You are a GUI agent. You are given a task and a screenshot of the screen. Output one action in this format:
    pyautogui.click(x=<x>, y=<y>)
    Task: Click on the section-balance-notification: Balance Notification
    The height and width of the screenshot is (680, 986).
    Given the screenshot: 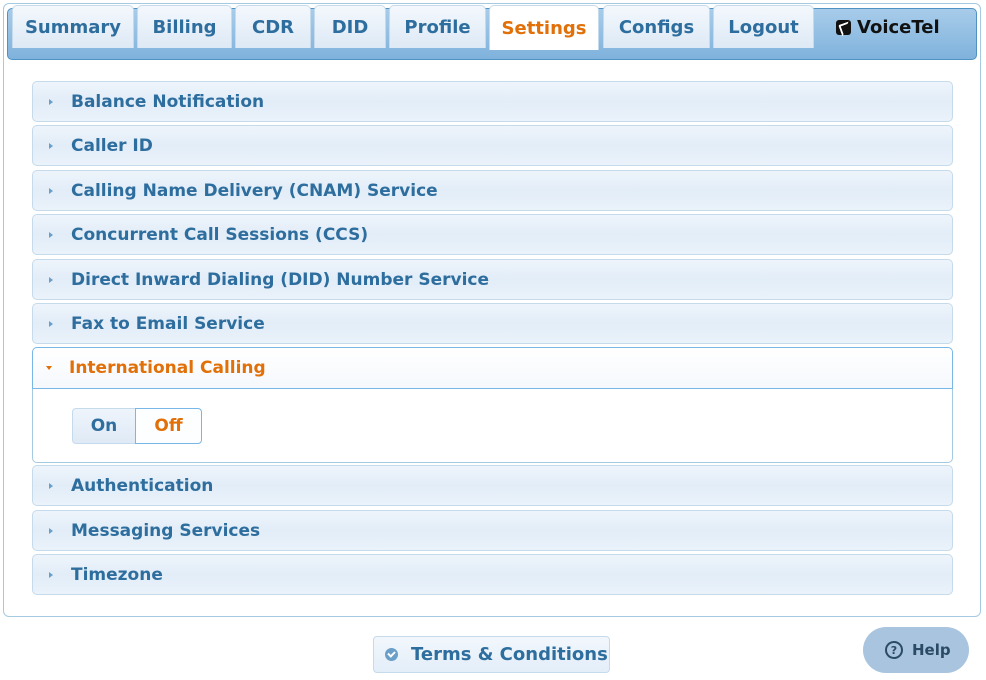 What is the action you would take?
    pyautogui.click(x=492, y=101)
    